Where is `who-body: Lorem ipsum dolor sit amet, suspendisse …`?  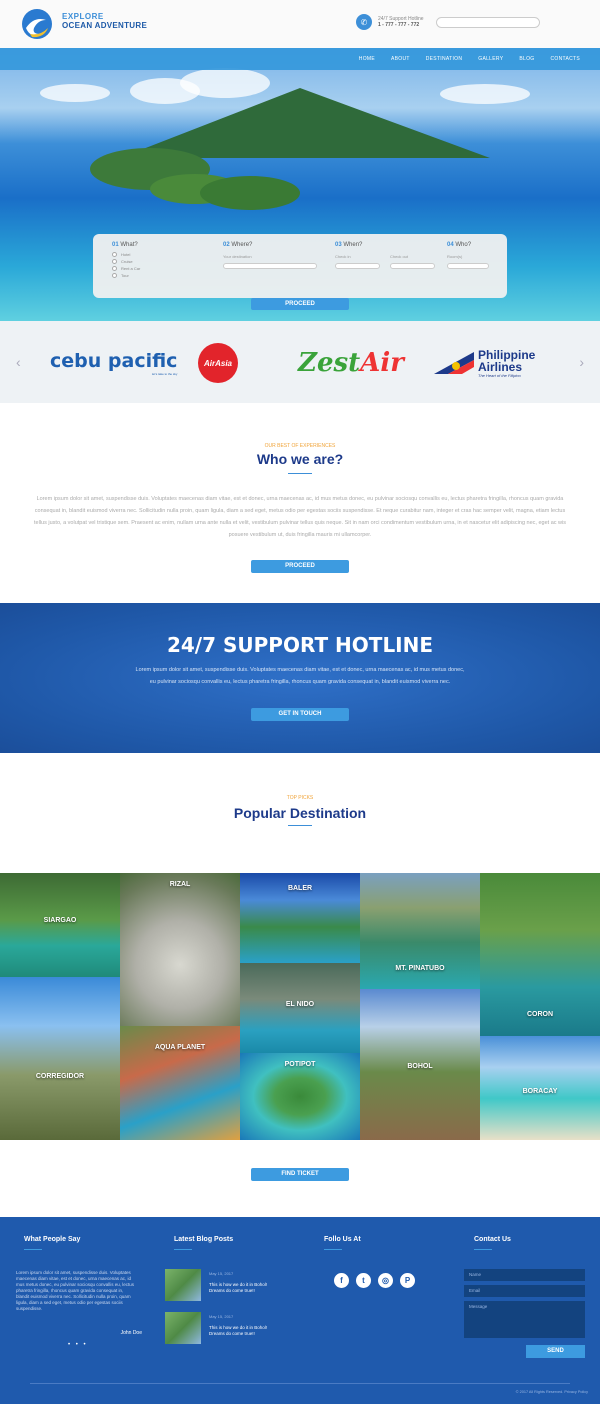 who-body: Lorem ipsum dolor sit amet, suspendisse … is located at coordinates (300, 517).